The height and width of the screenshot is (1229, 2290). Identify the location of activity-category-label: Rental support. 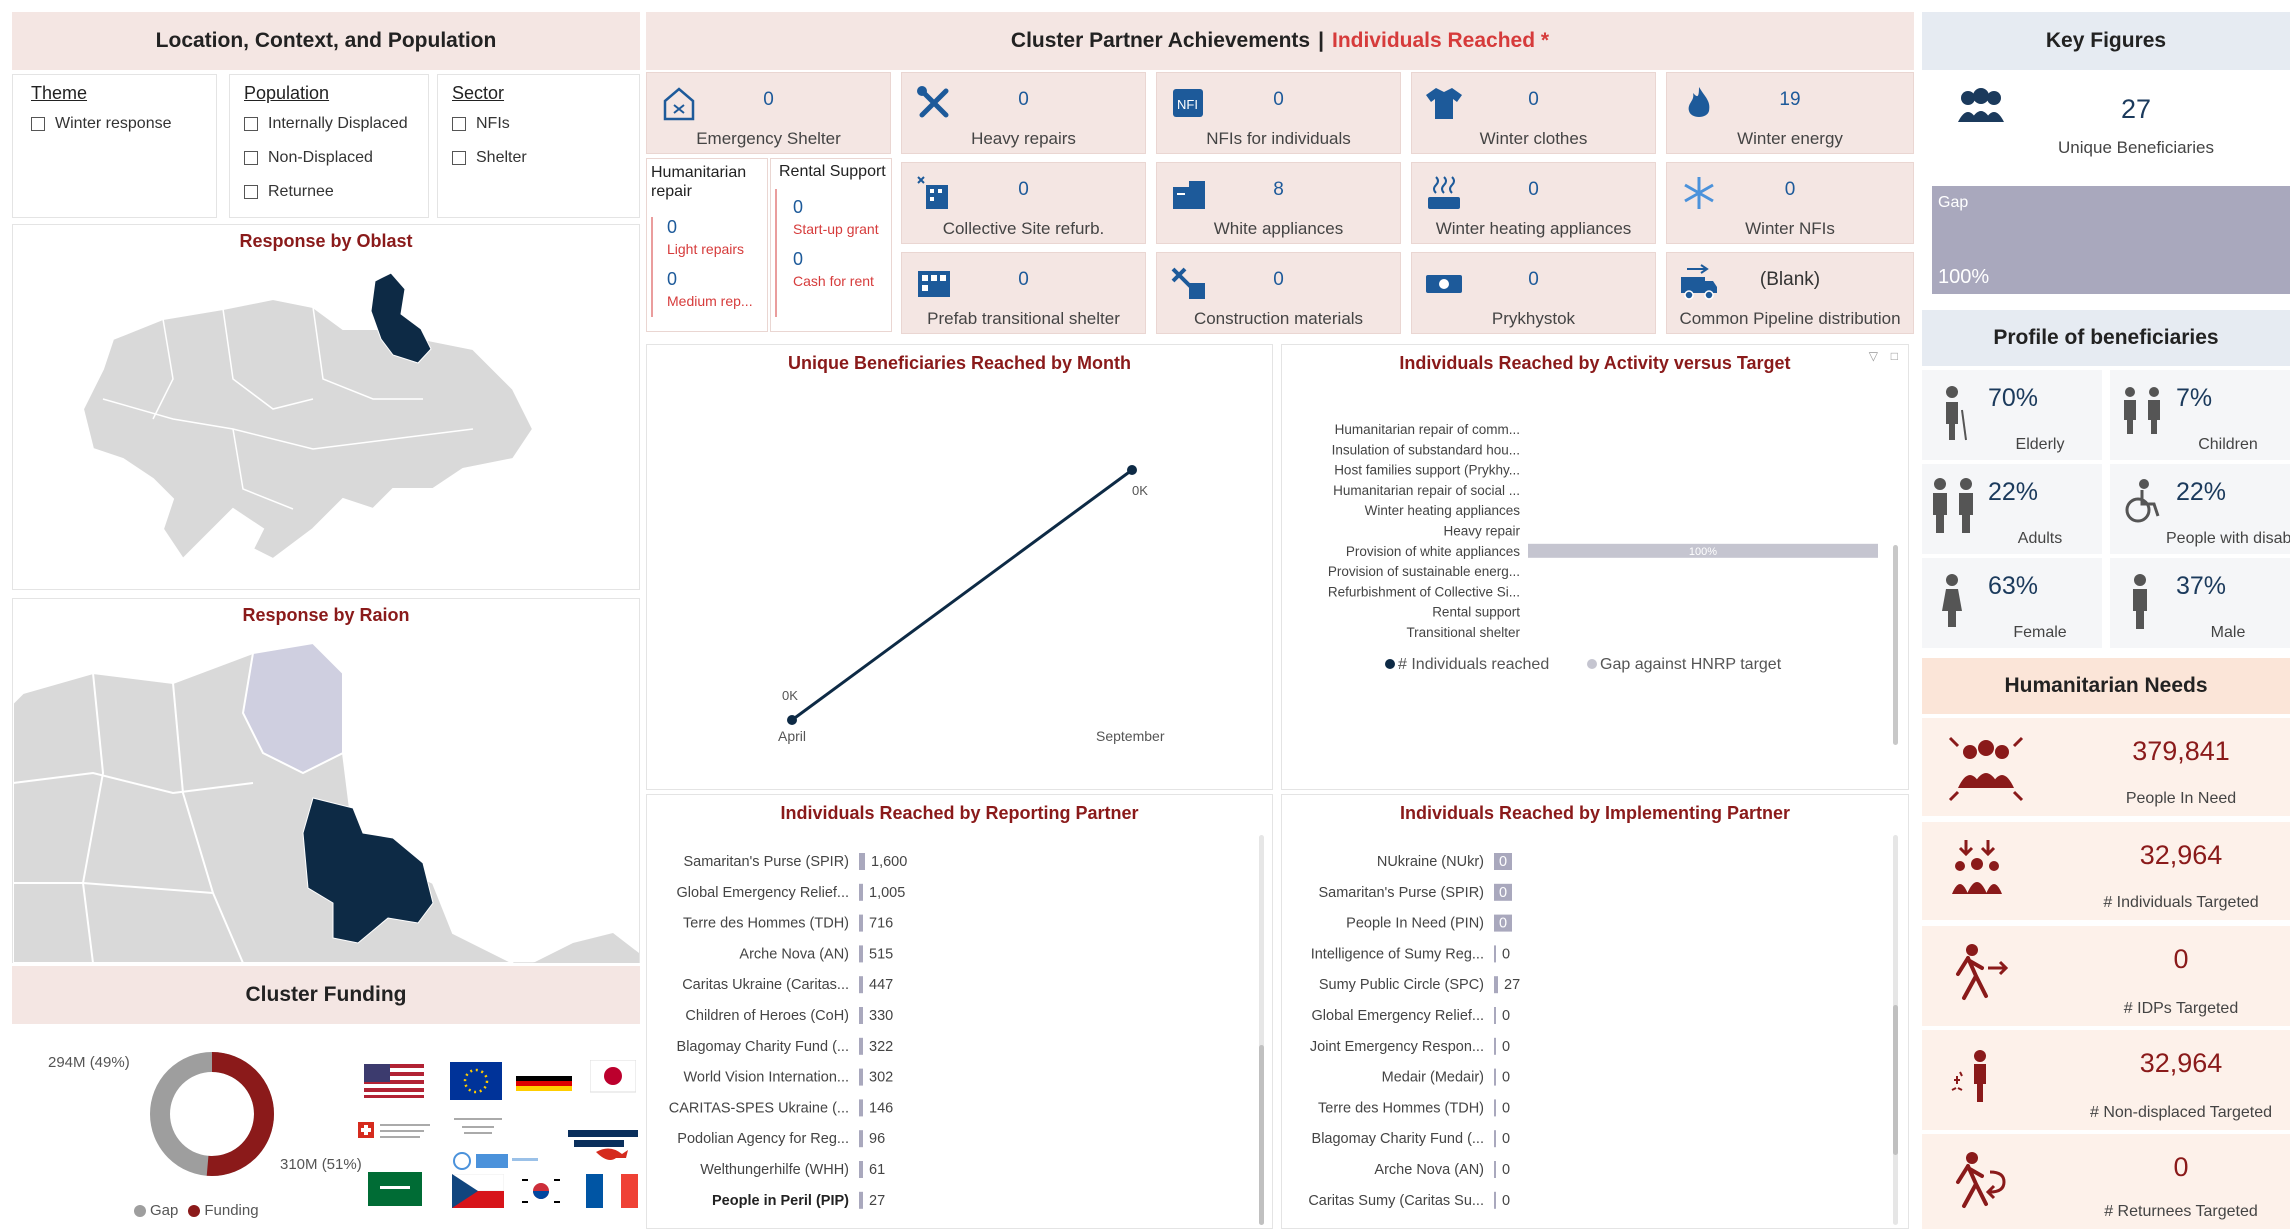
(1476, 612).